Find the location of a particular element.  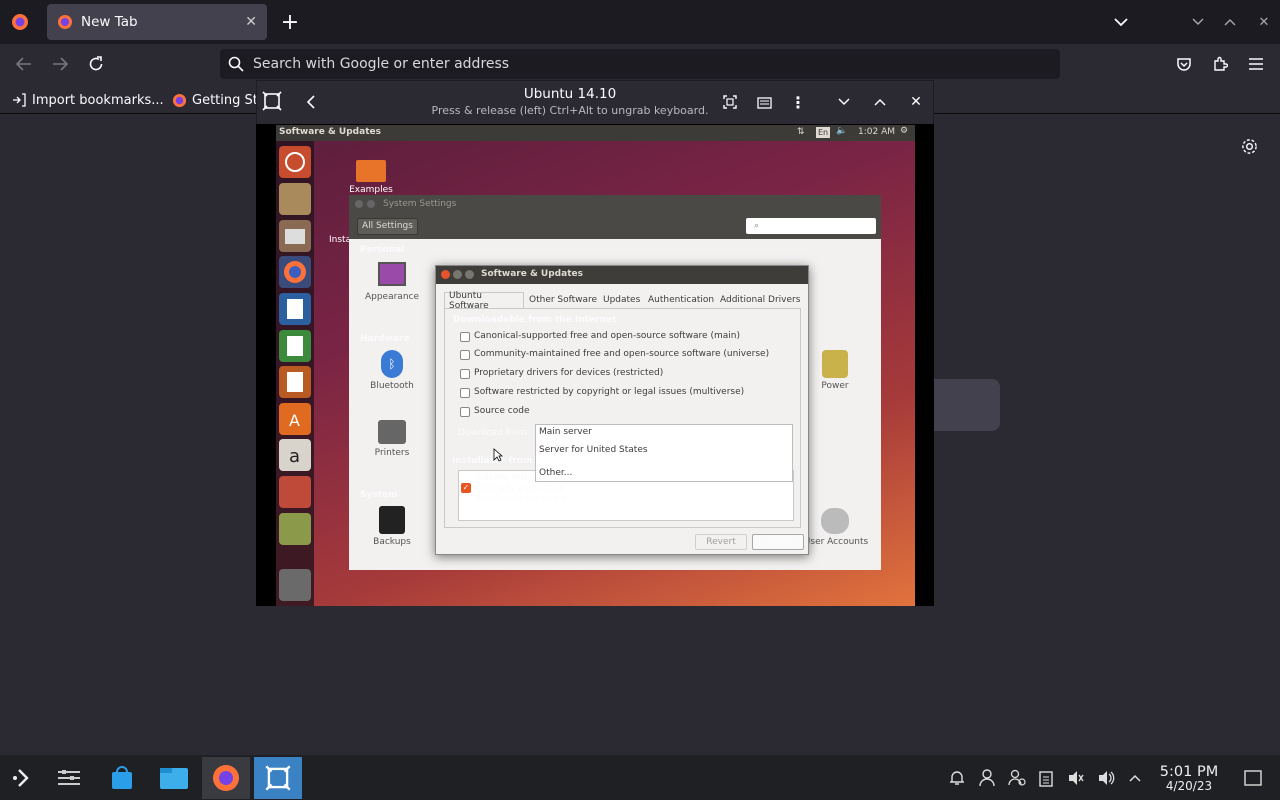

installer-icon is located at coordinates (295, 199).